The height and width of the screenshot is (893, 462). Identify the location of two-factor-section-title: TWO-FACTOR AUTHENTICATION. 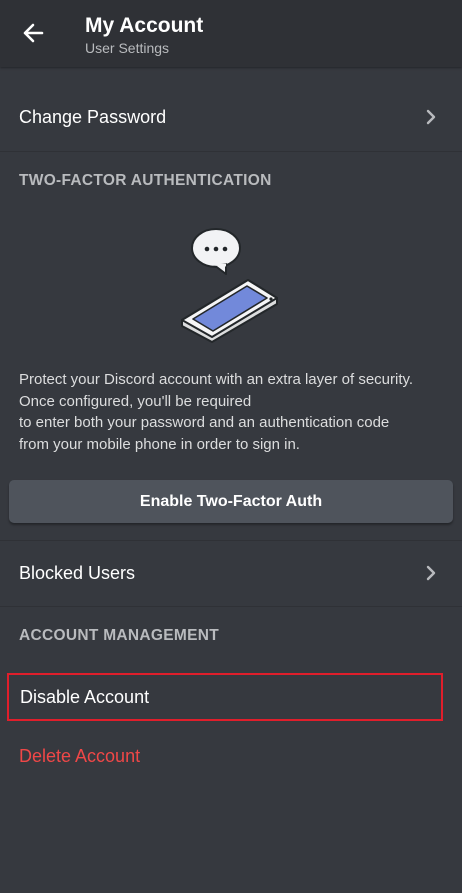
(145, 180).